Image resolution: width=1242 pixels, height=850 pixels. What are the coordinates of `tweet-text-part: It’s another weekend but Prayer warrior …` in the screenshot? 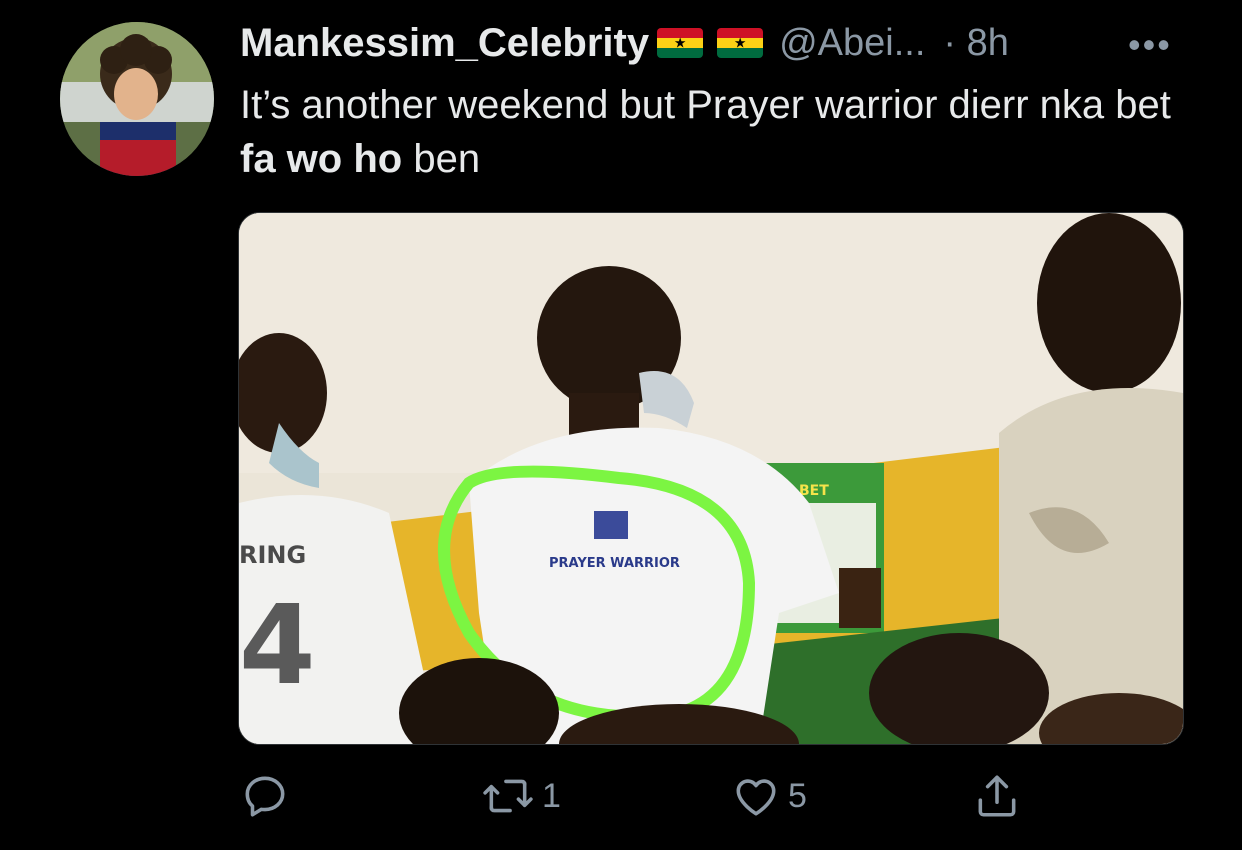 It's located at (705, 105).